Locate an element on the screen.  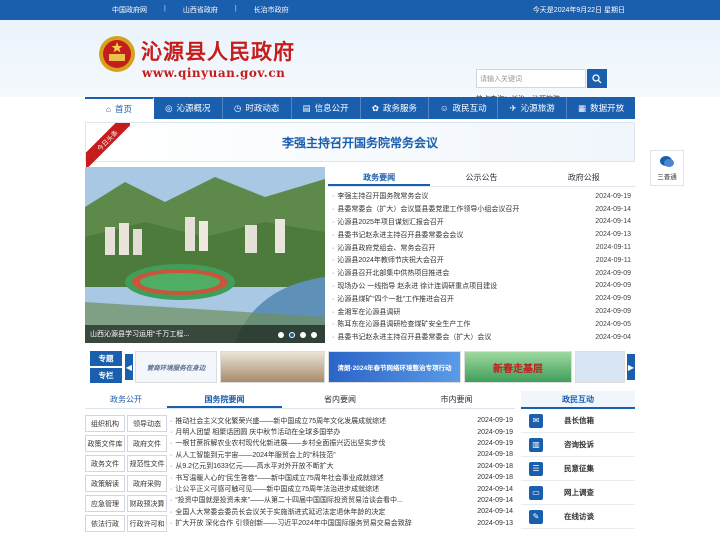
list-title: 推动社会主义文化繁荣兴盛——新中国成立75周年文化发展成就综述 is located at coordinates (278, 421).